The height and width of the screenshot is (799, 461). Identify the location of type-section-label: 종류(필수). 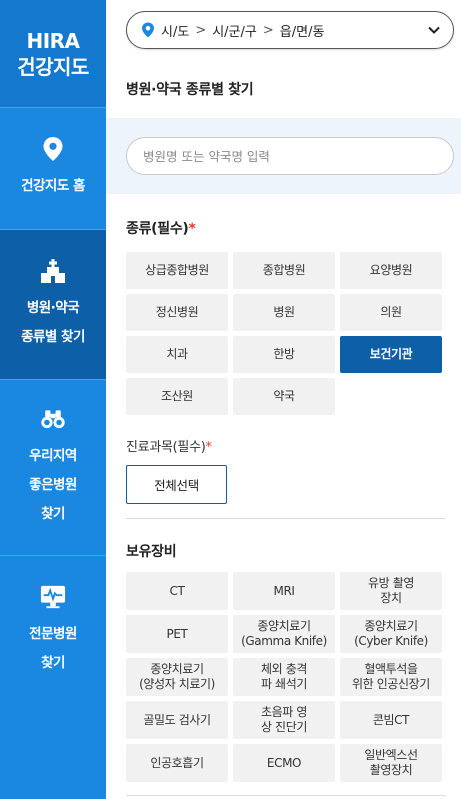
(157, 229).